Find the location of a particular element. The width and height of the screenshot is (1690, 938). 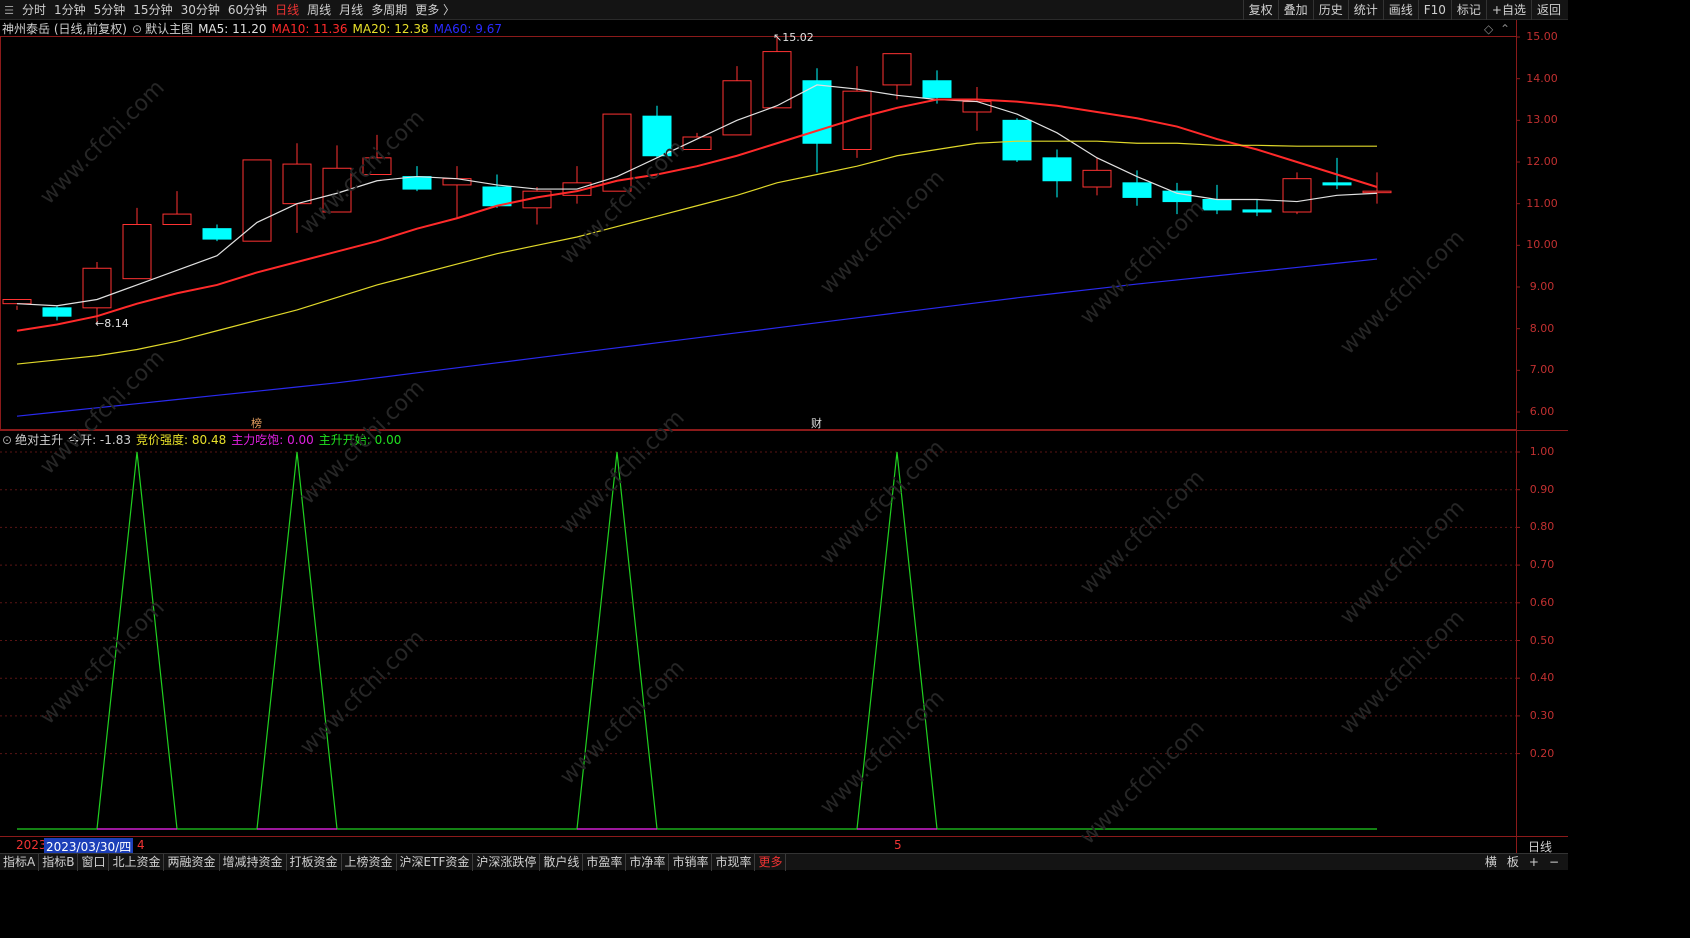

indicator-metric: 主力吃饱: 0.00 is located at coordinates (272, 440).